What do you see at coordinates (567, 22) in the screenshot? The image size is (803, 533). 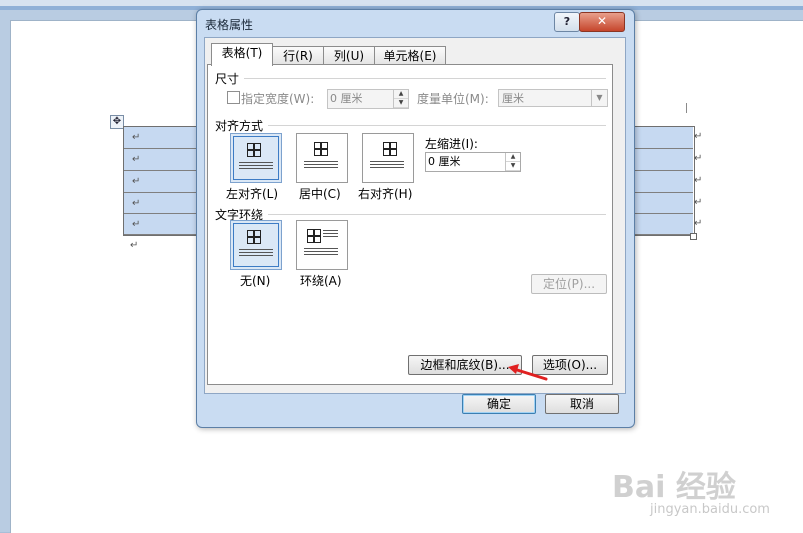 I see `help-button: ?` at bounding box center [567, 22].